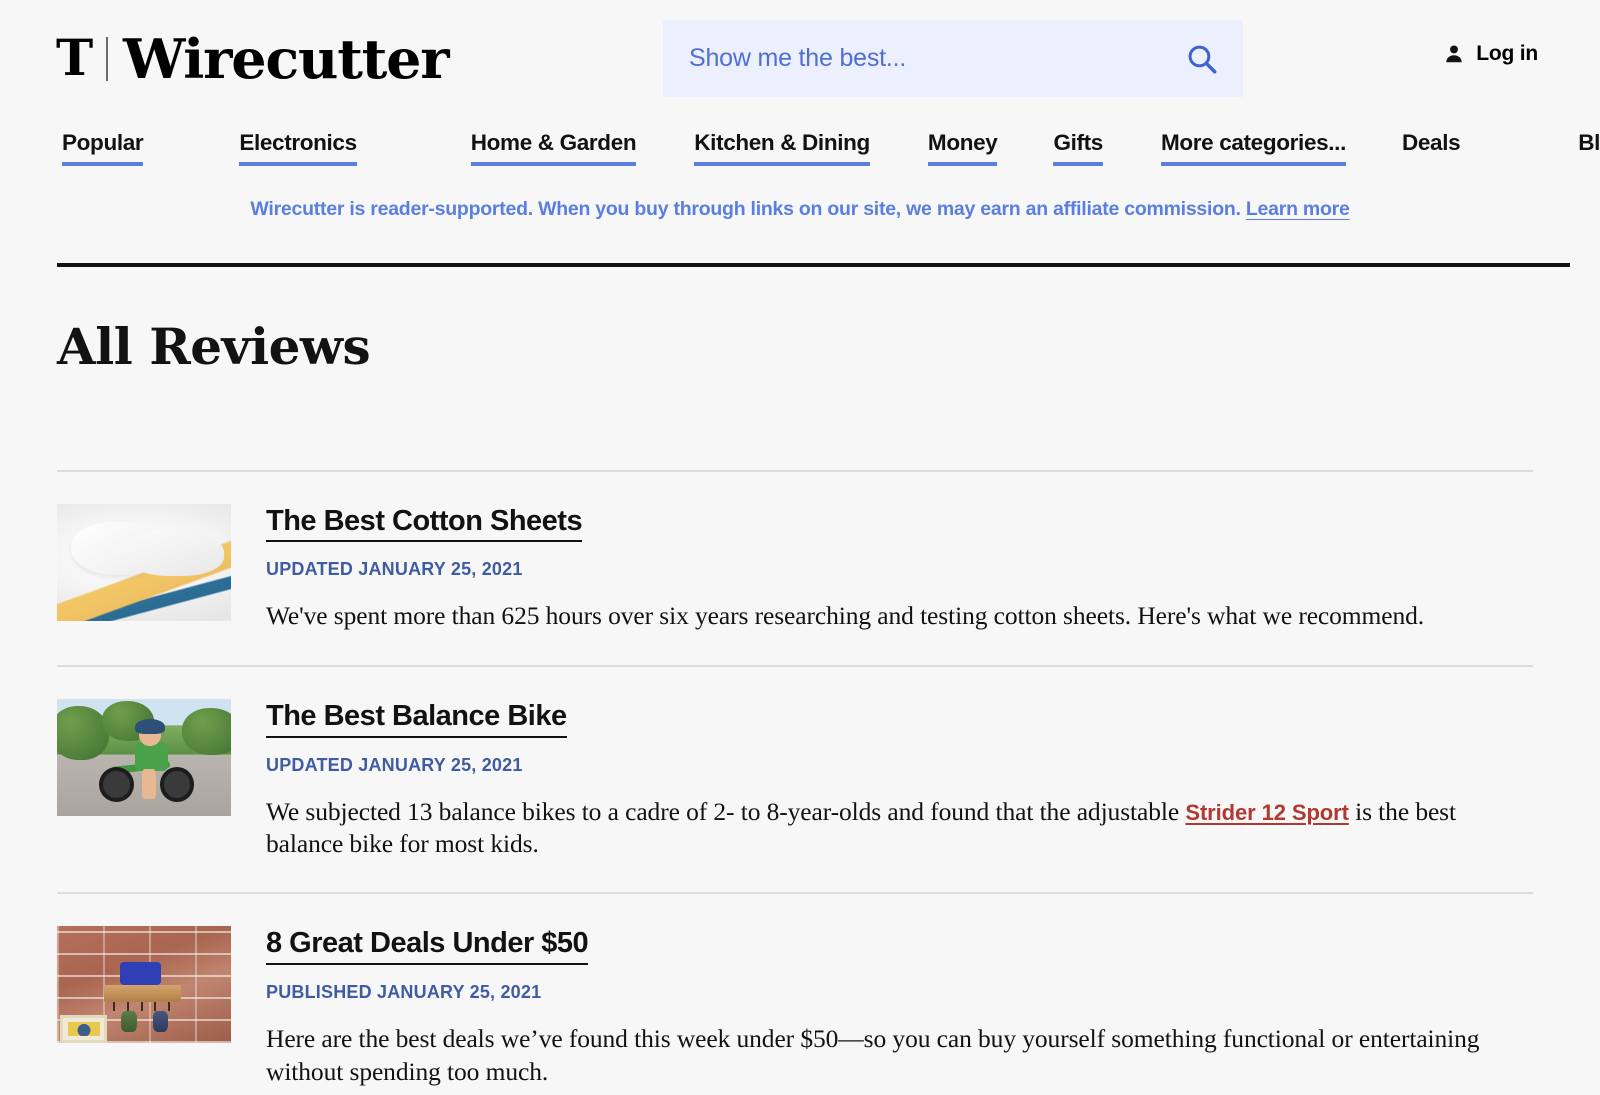 The image size is (1600, 1095). What do you see at coordinates (1298, 209) in the screenshot?
I see `learn-more-link: Learn more` at bounding box center [1298, 209].